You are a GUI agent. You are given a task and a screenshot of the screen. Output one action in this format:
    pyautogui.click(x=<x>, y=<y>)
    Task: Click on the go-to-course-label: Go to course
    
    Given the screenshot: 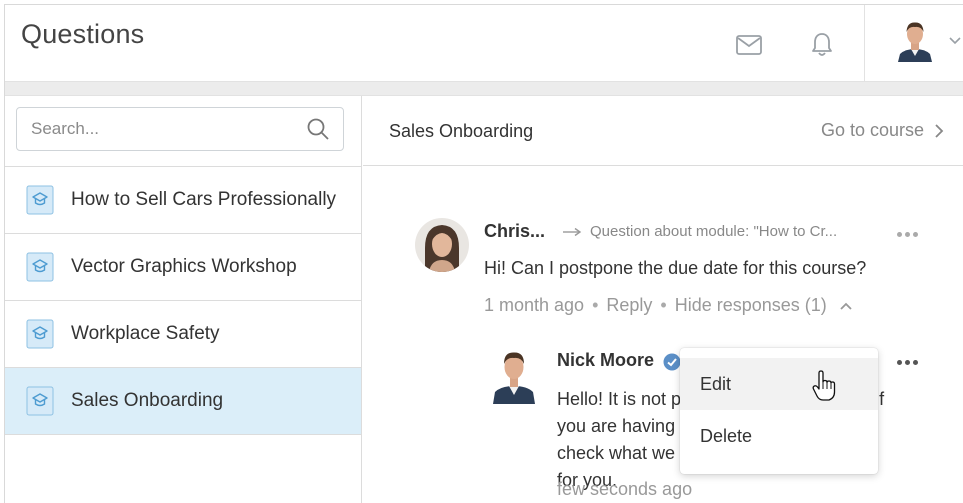 What is the action you would take?
    pyautogui.click(x=872, y=130)
    